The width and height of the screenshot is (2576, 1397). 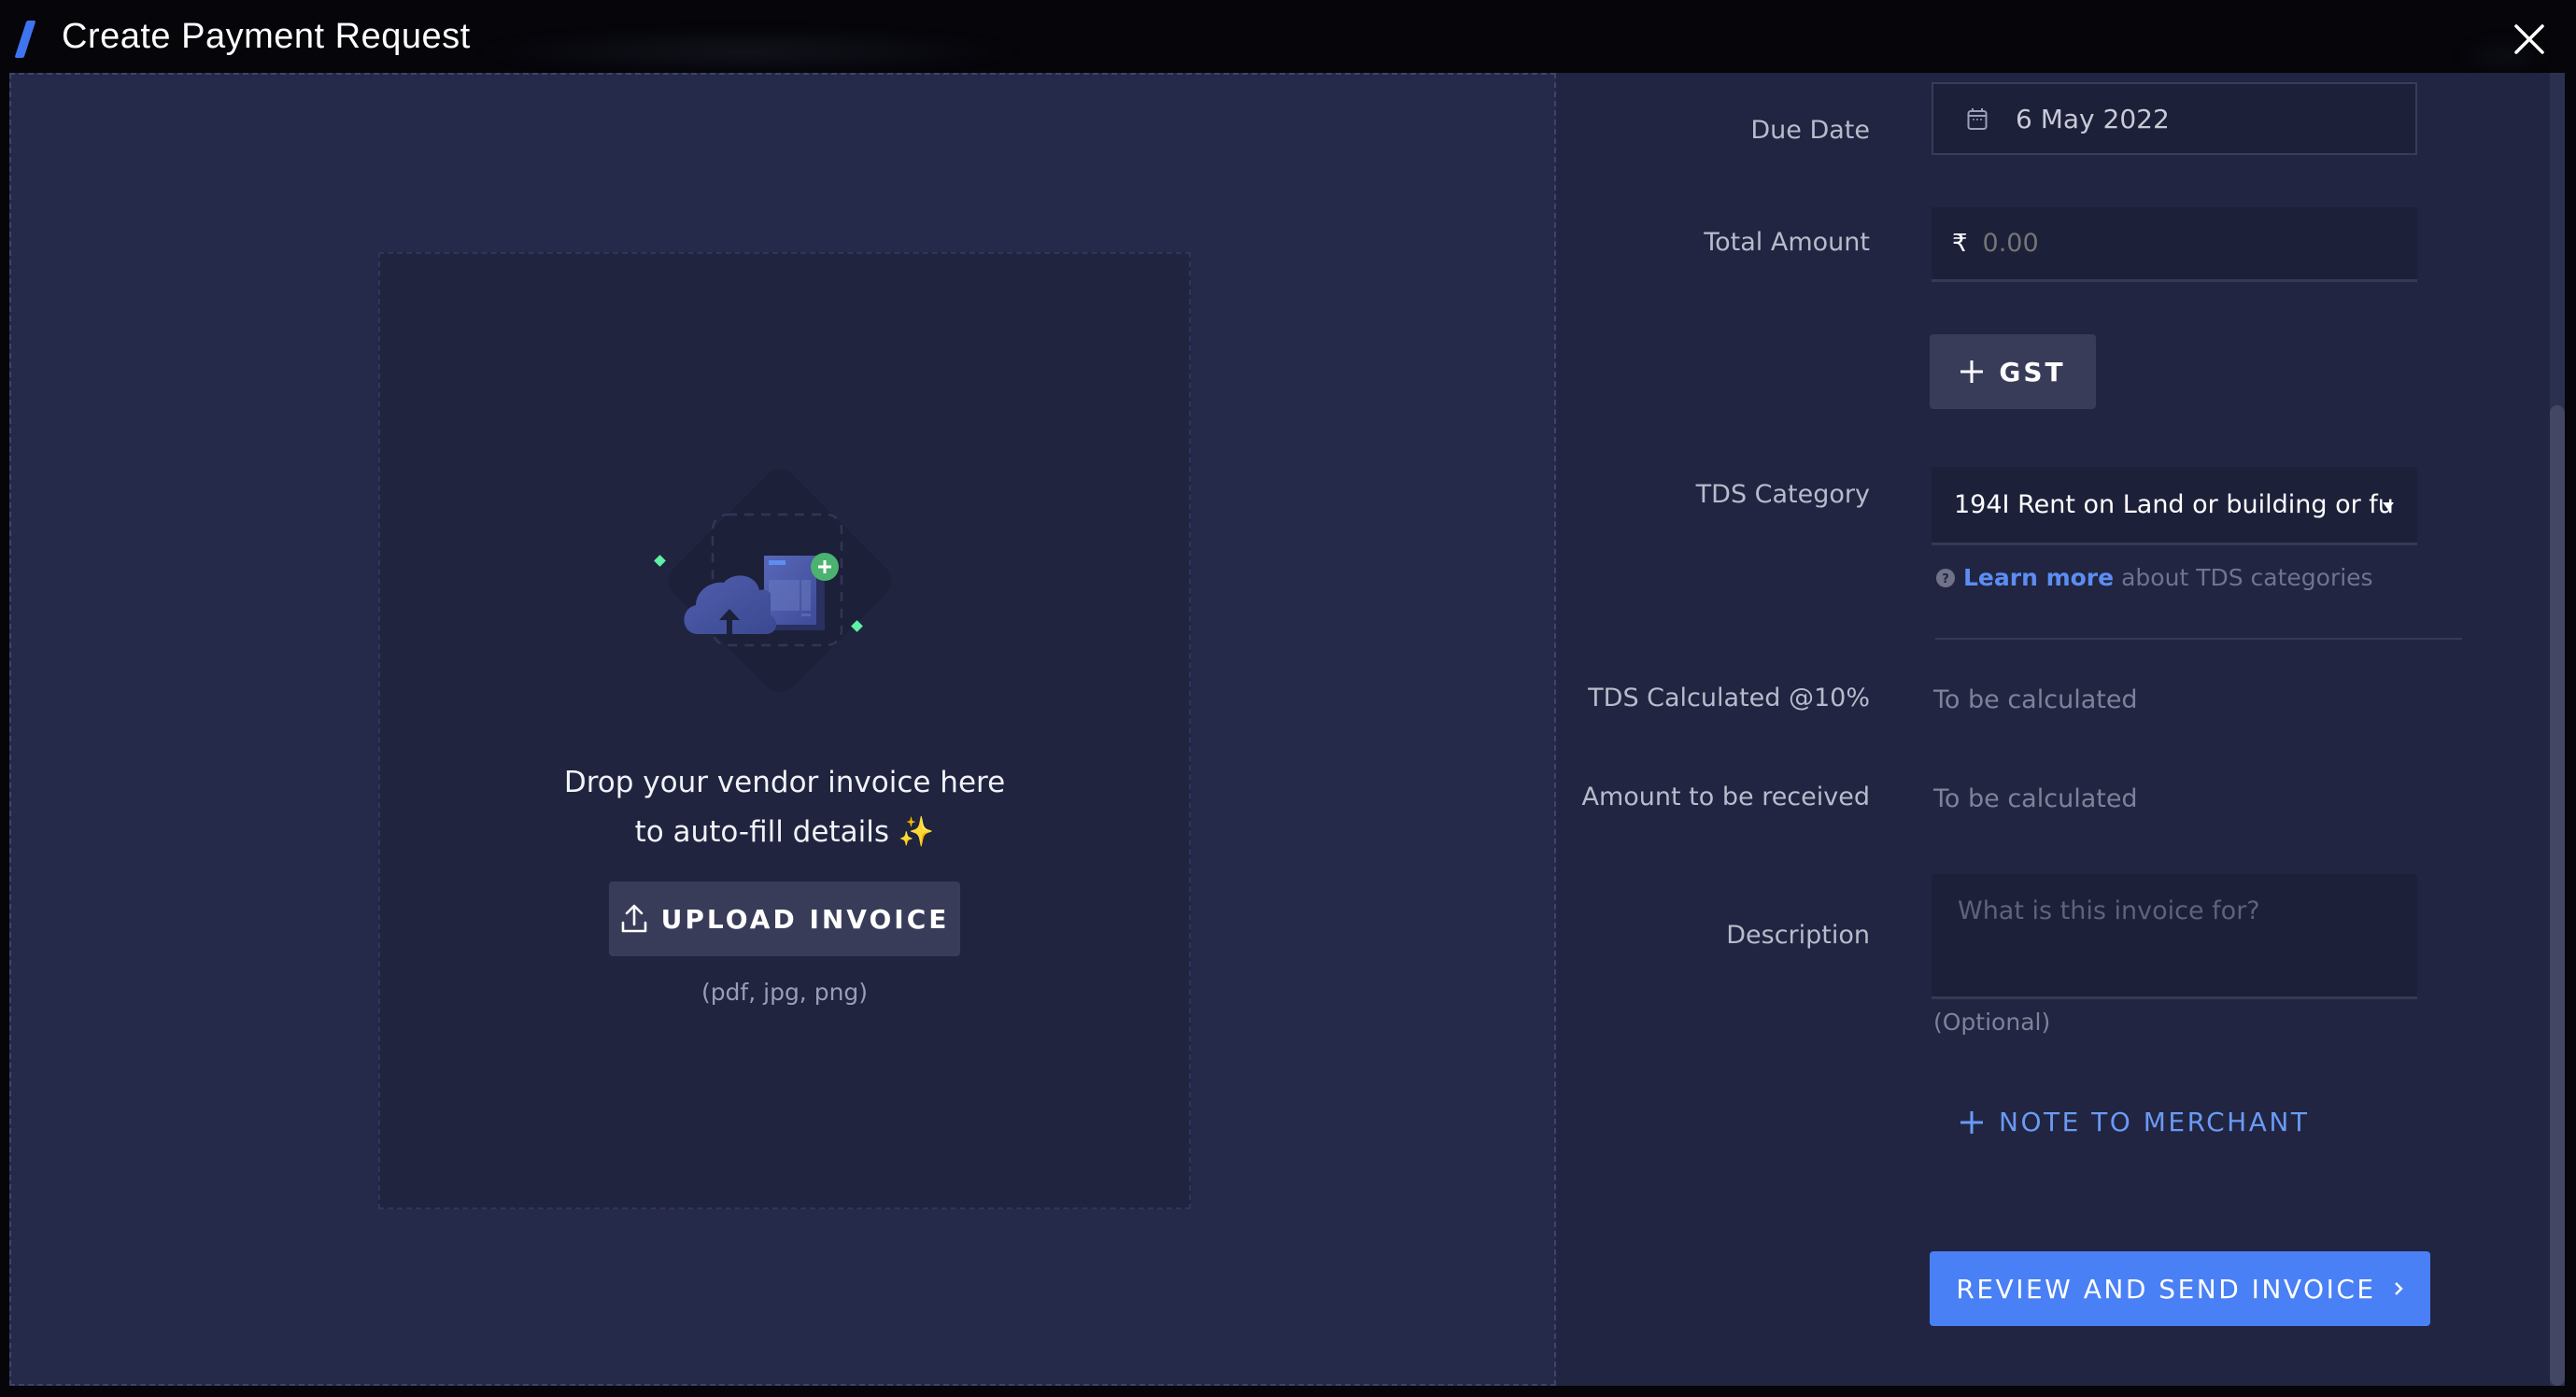 I want to click on total-amount-field: ₹, so click(x=2174, y=245).